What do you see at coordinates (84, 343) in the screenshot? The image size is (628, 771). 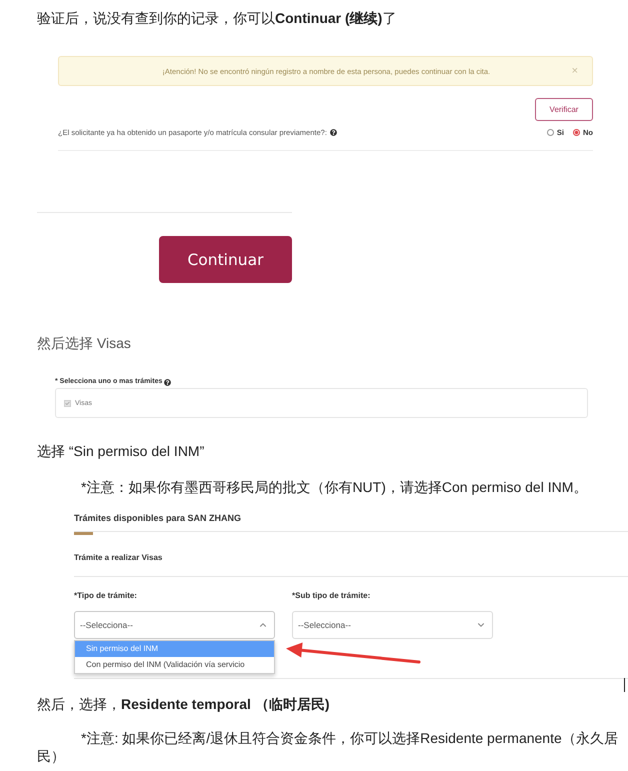 I see `instruction-text: 然后选择 Visas` at bounding box center [84, 343].